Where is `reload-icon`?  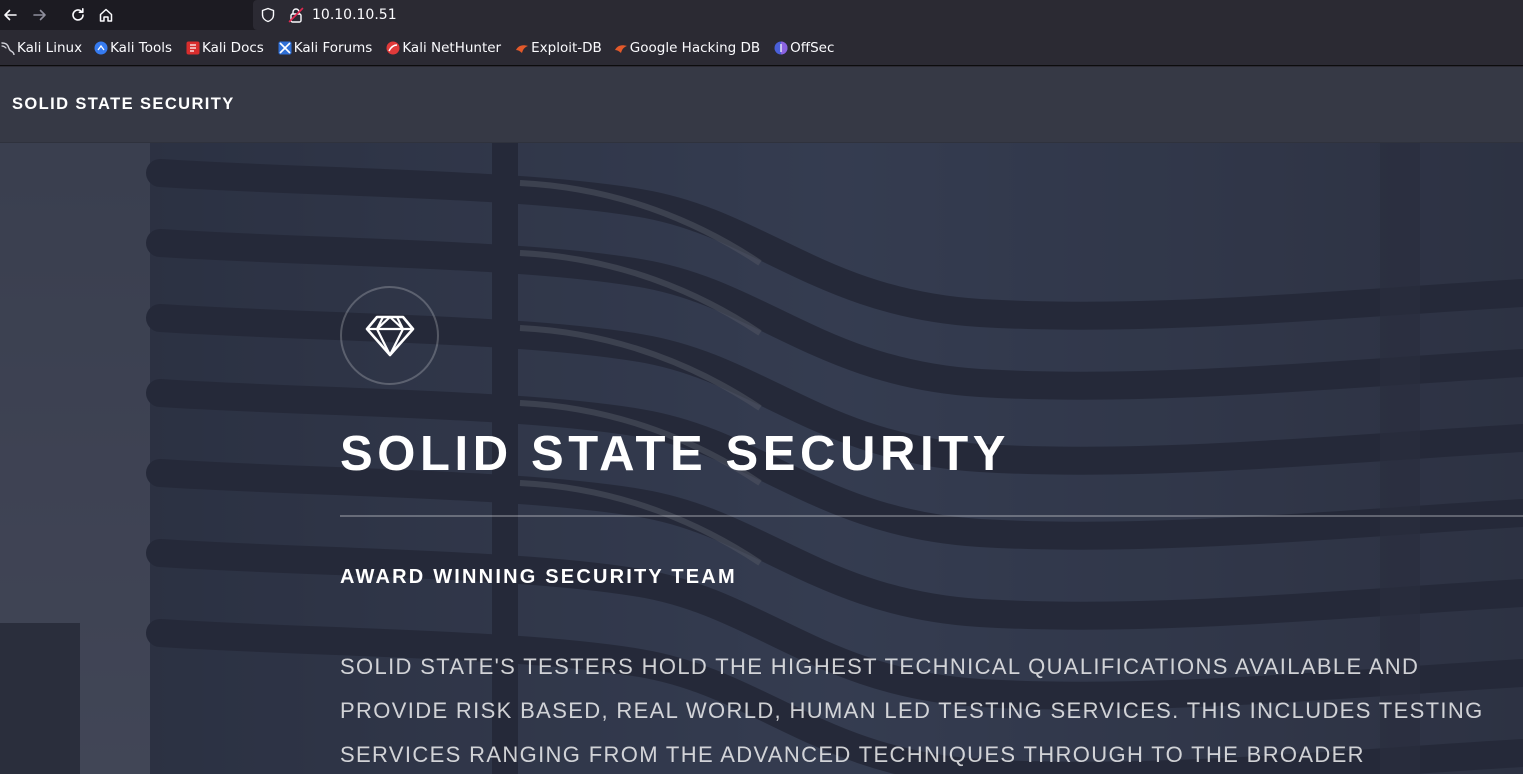
reload-icon is located at coordinates (78, 14).